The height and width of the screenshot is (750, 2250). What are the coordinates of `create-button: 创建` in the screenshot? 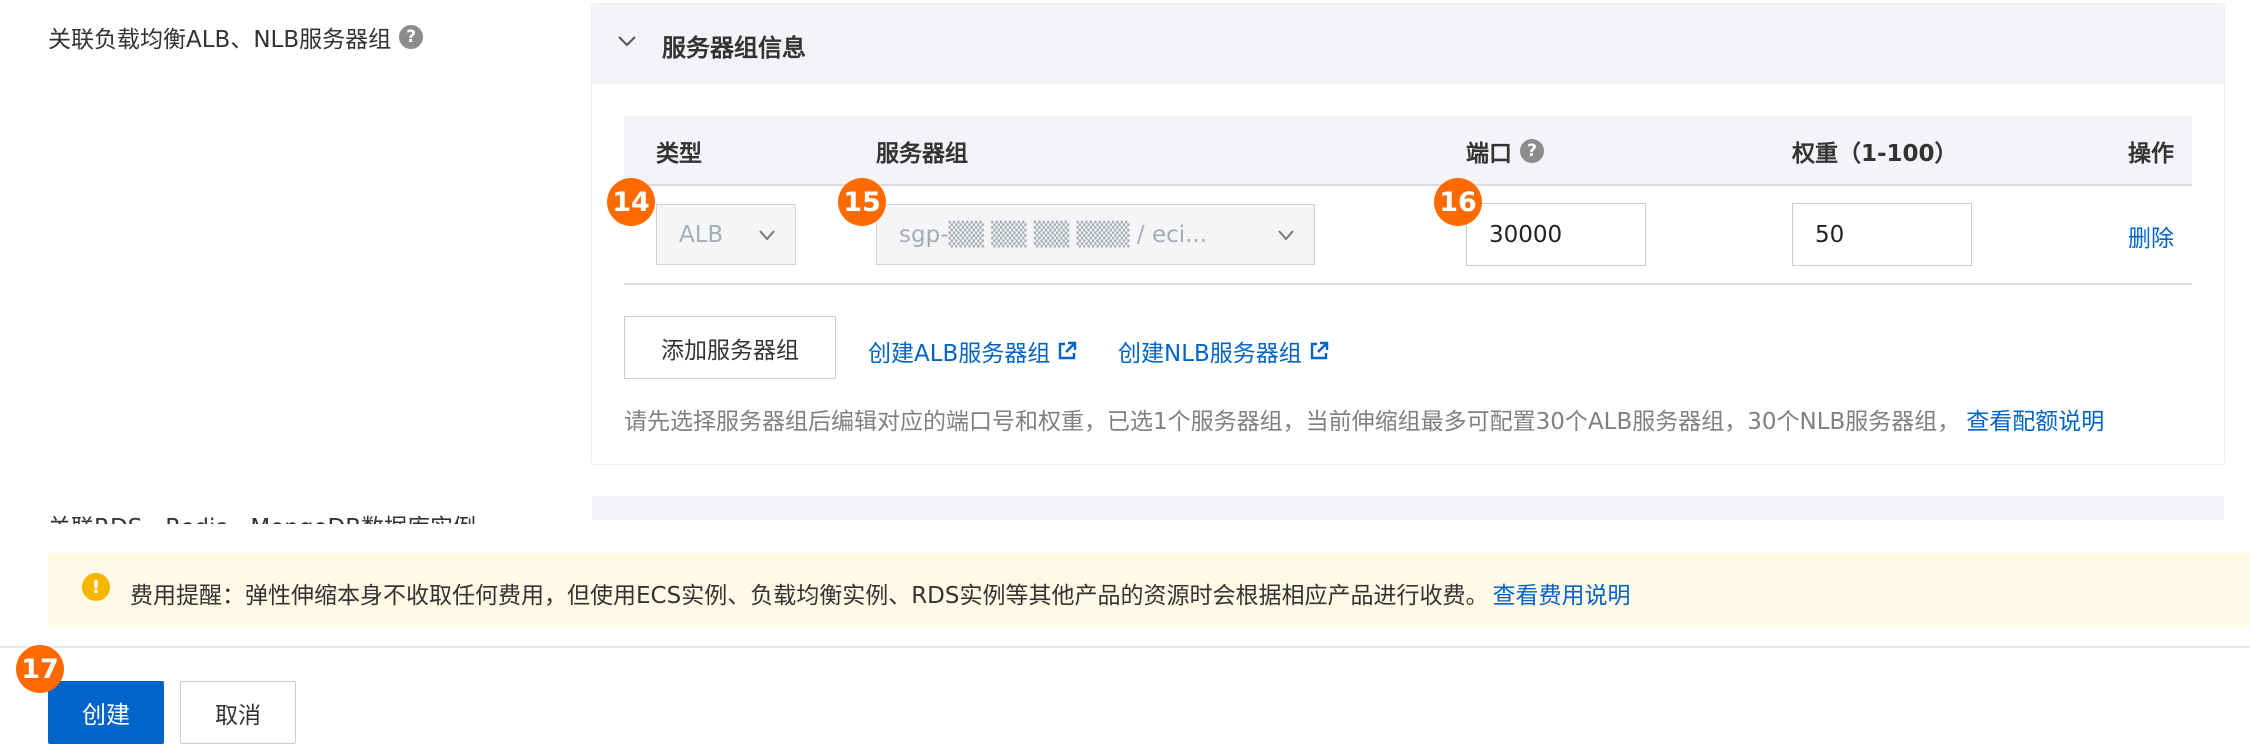 It's located at (106, 712).